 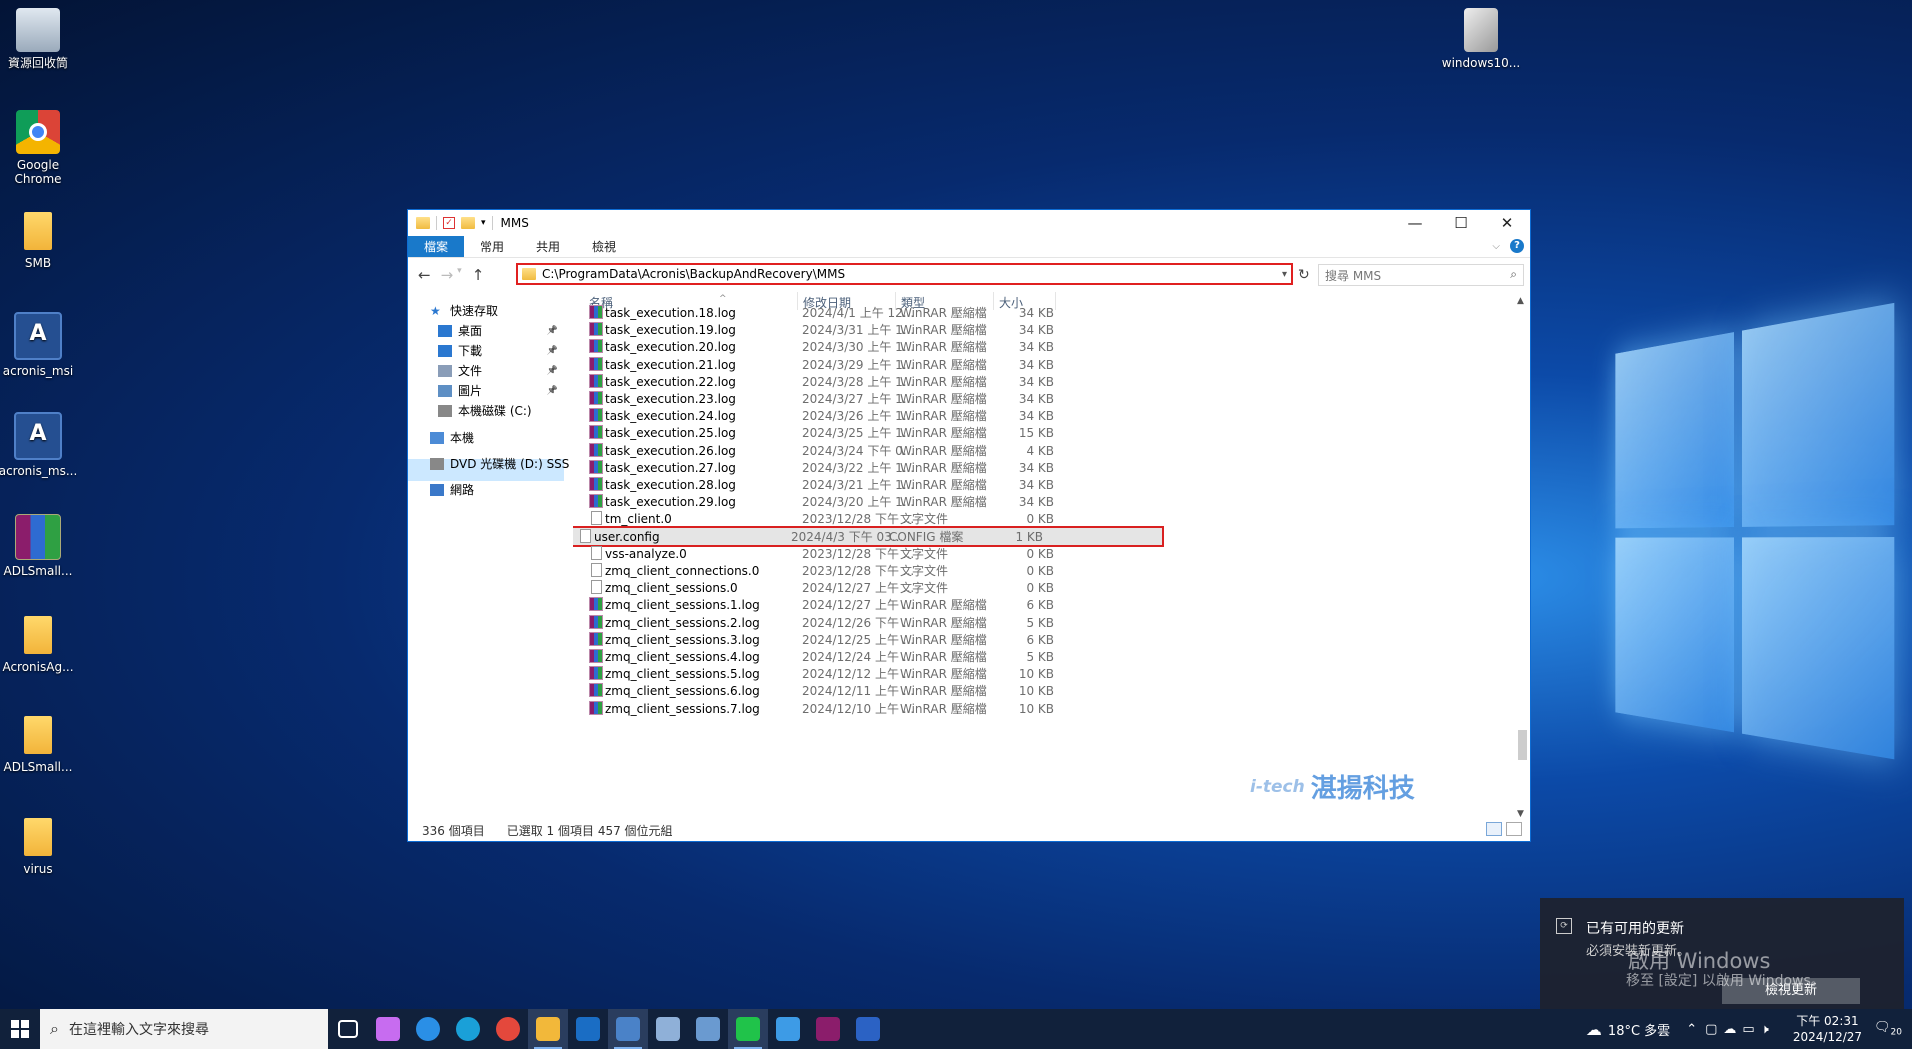 What do you see at coordinates (508, 1029) in the screenshot?
I see `taskbar-app-chrome` at bounding box center [508, 1029].